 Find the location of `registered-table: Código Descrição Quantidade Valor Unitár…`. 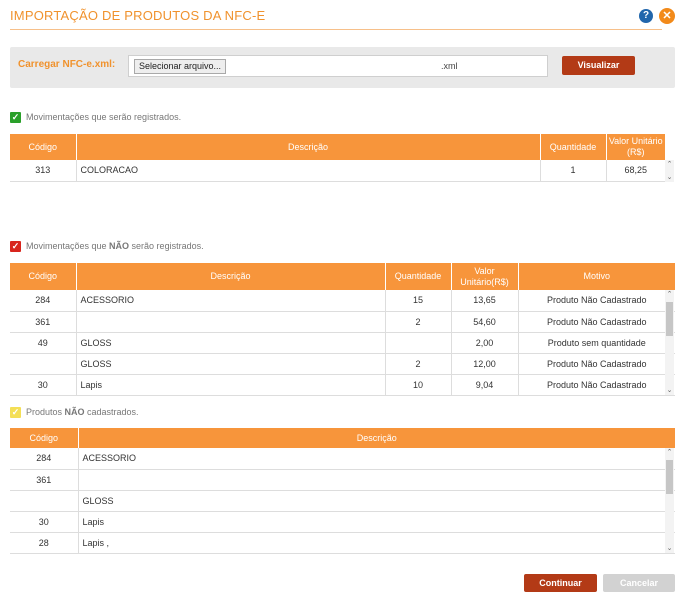

registered-table: Código Descrição Quantidade Valor Unitár… is located at coordinates (337, 158).